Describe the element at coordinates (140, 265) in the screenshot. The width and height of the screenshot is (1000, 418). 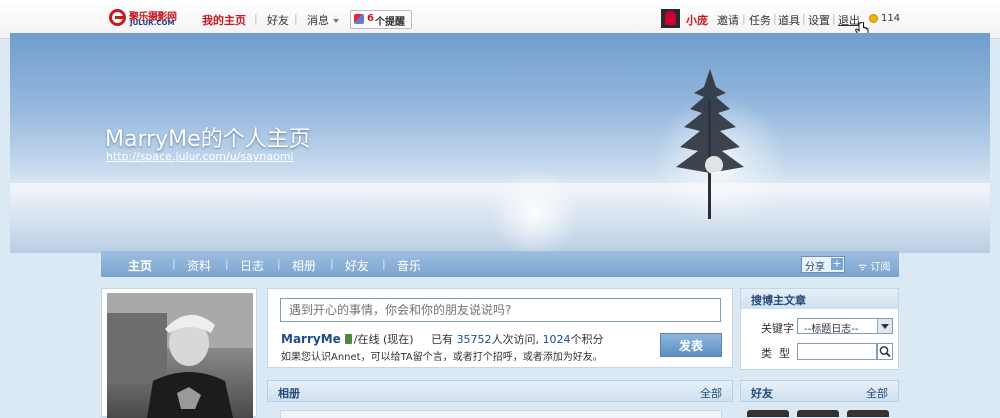
I see `tab-home: 主页` at that location.